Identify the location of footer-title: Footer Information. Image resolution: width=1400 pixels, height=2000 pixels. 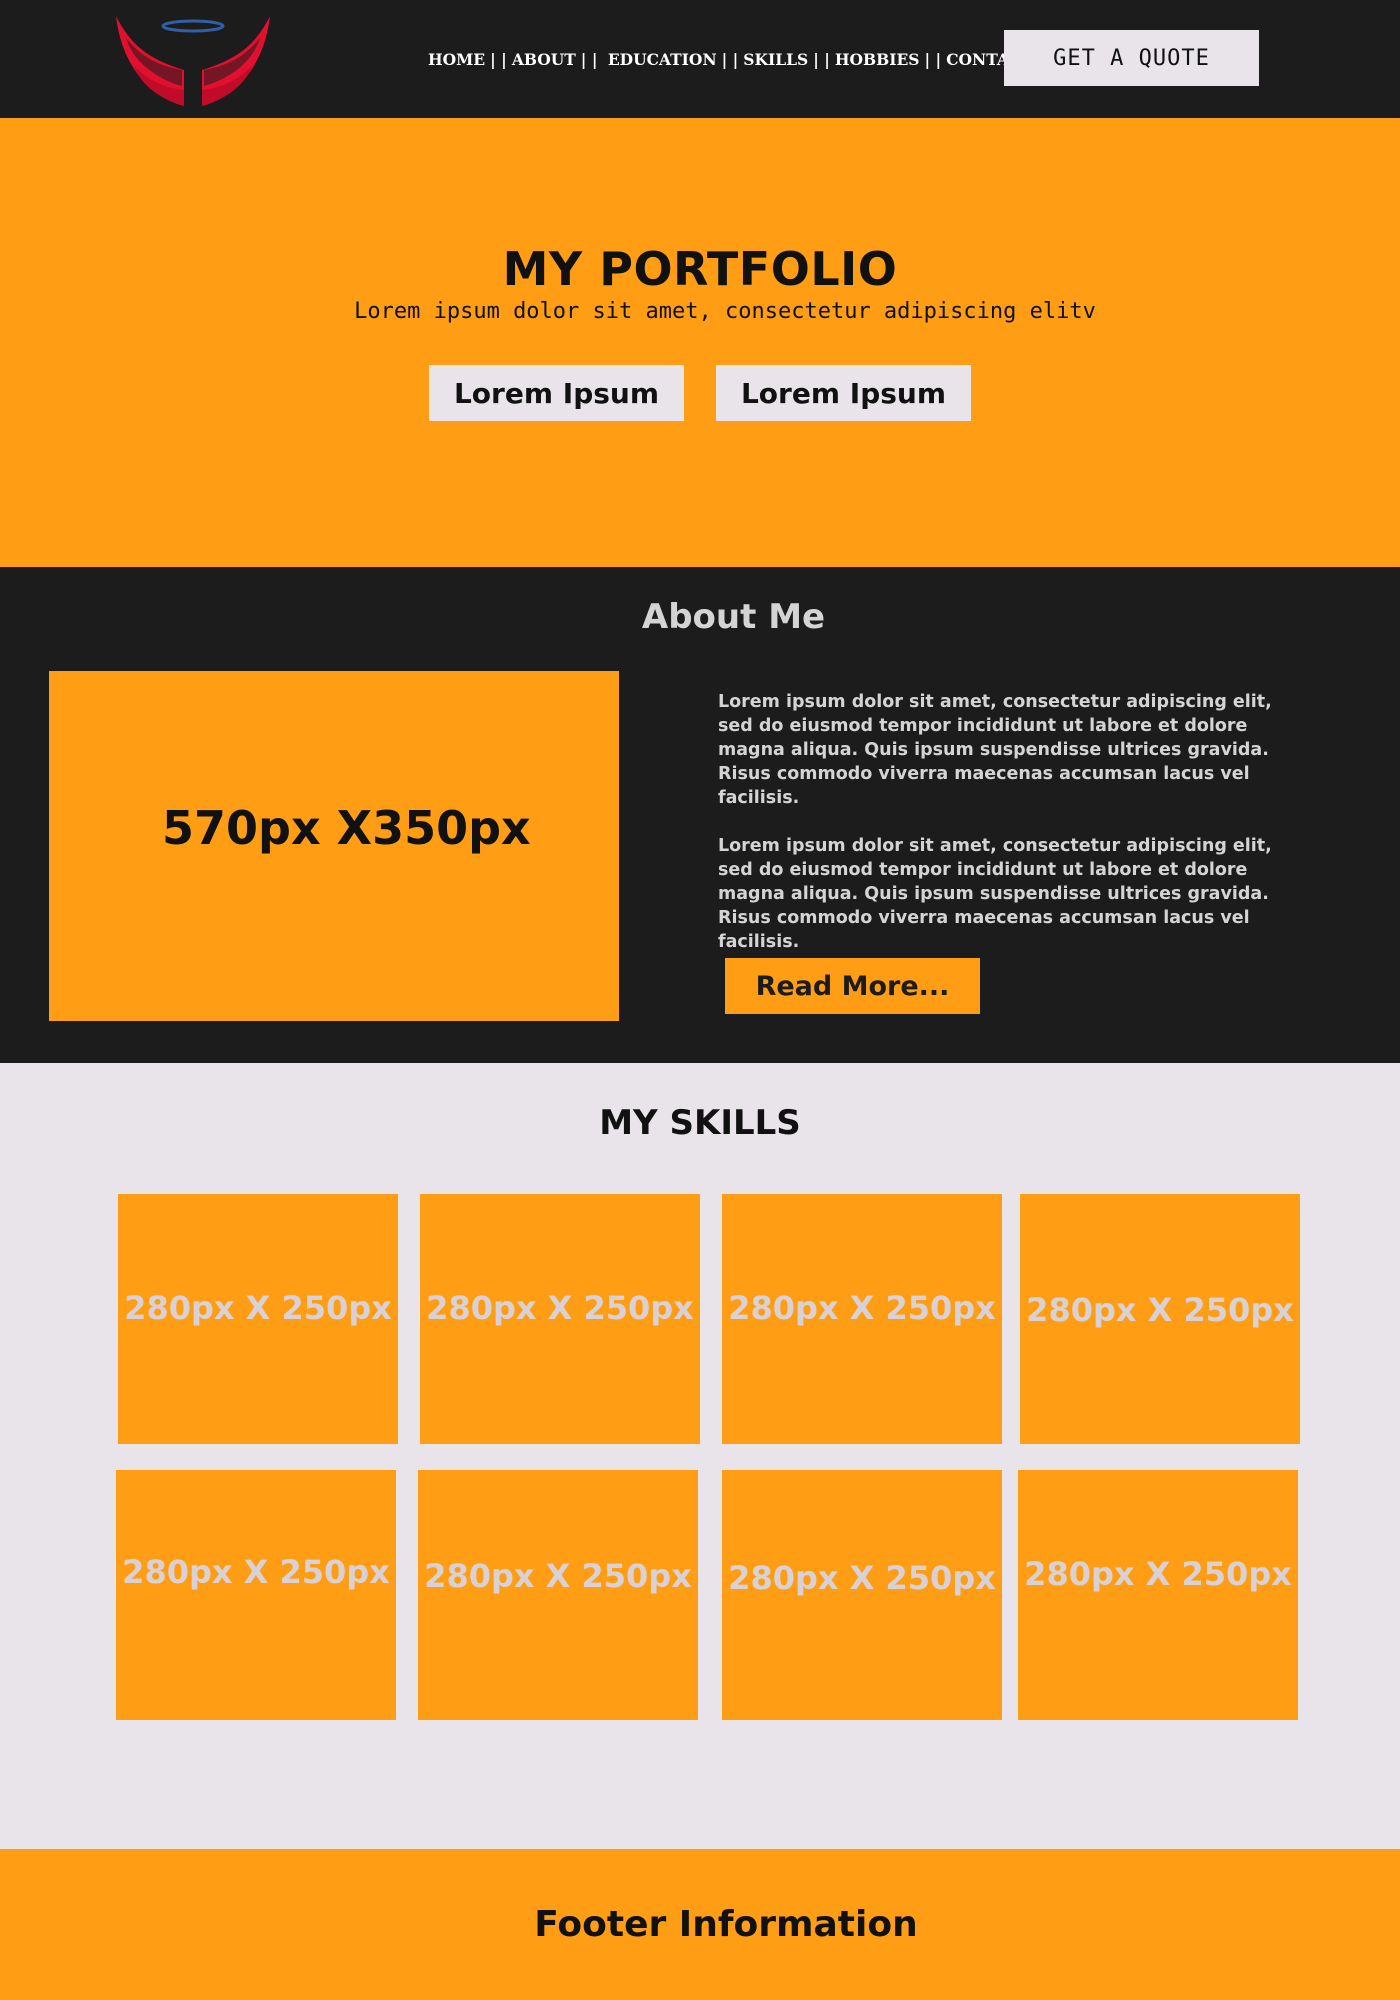
(726, 1924).